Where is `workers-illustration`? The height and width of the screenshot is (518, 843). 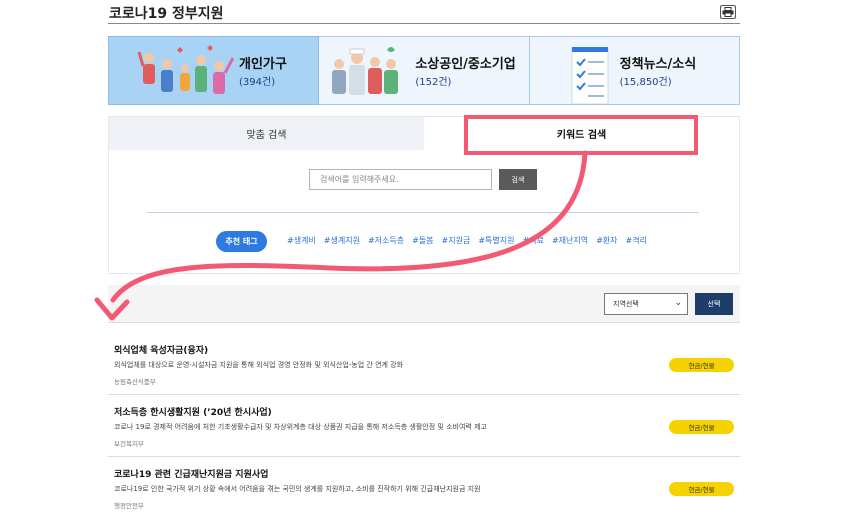 workers-illustration is located at coordinates (365, 71).